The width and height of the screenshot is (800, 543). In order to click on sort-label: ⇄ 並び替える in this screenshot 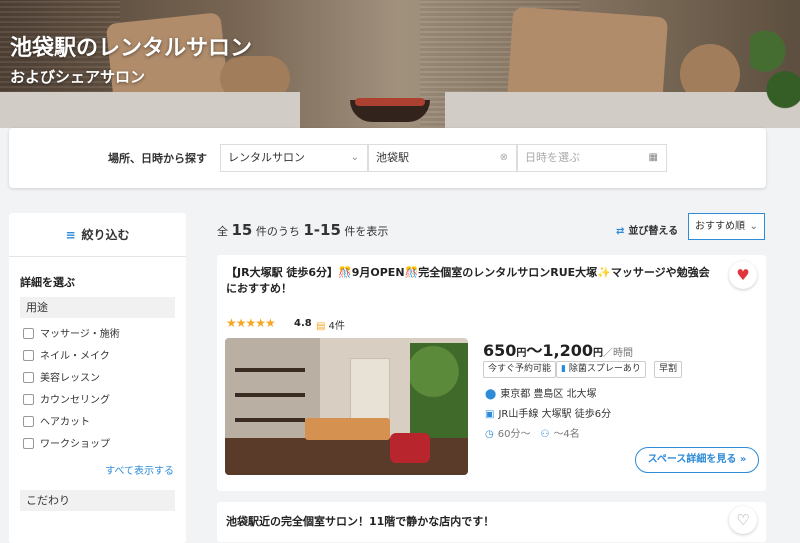, I will do `click(647, 231)`.